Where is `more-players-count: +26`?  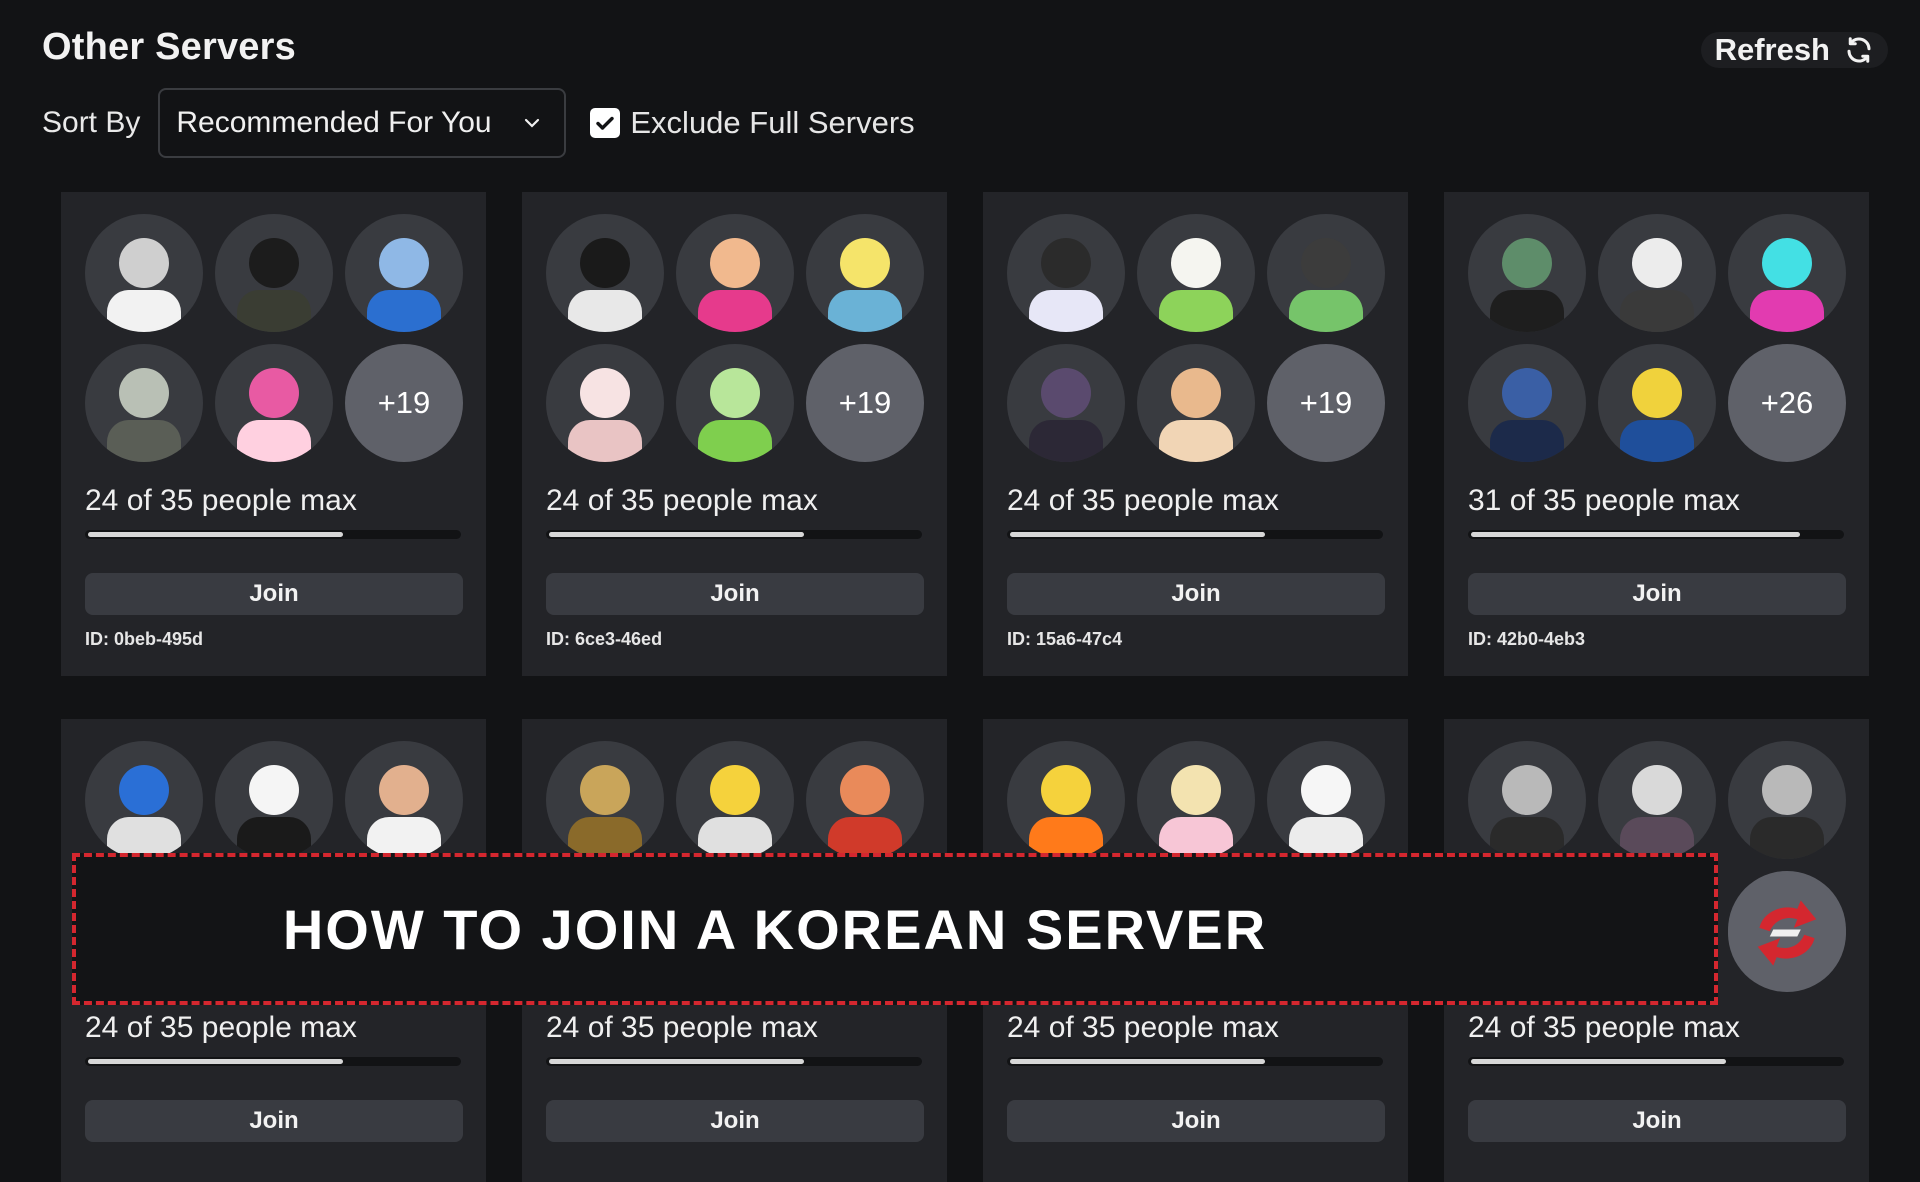 more-players-count: +26 is located at coordinates (1787, 403).